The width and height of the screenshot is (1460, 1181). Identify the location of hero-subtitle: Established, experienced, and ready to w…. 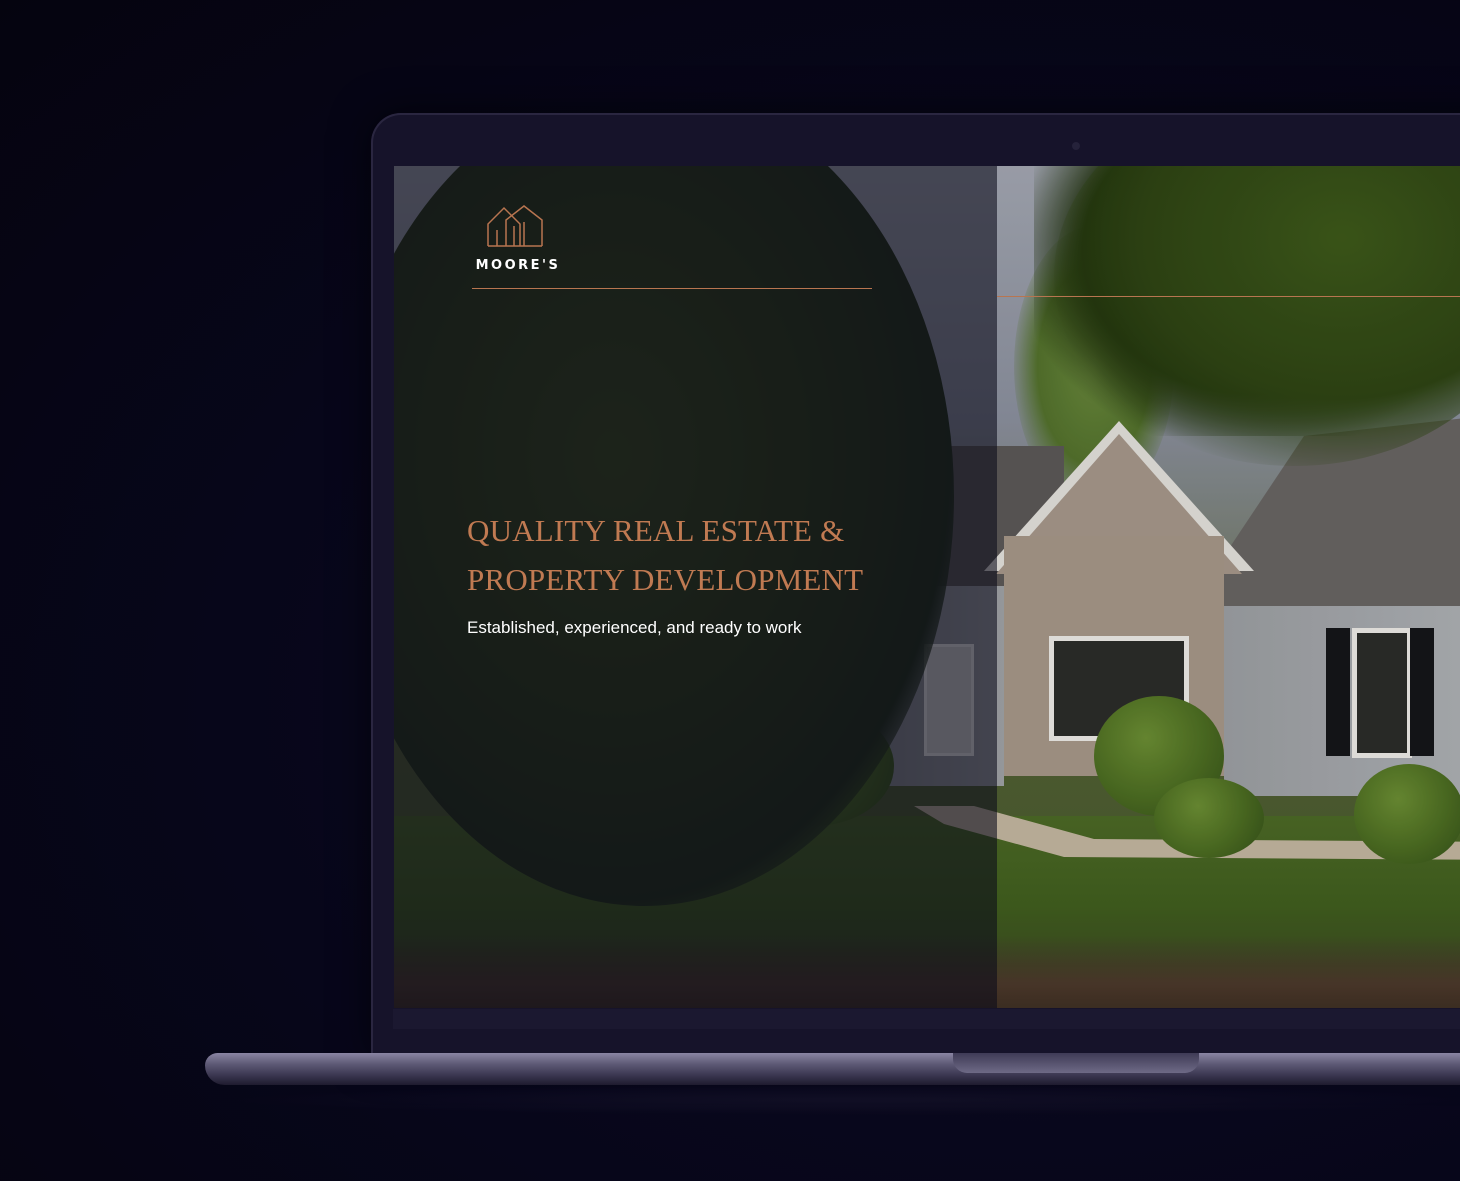
(634, 627).